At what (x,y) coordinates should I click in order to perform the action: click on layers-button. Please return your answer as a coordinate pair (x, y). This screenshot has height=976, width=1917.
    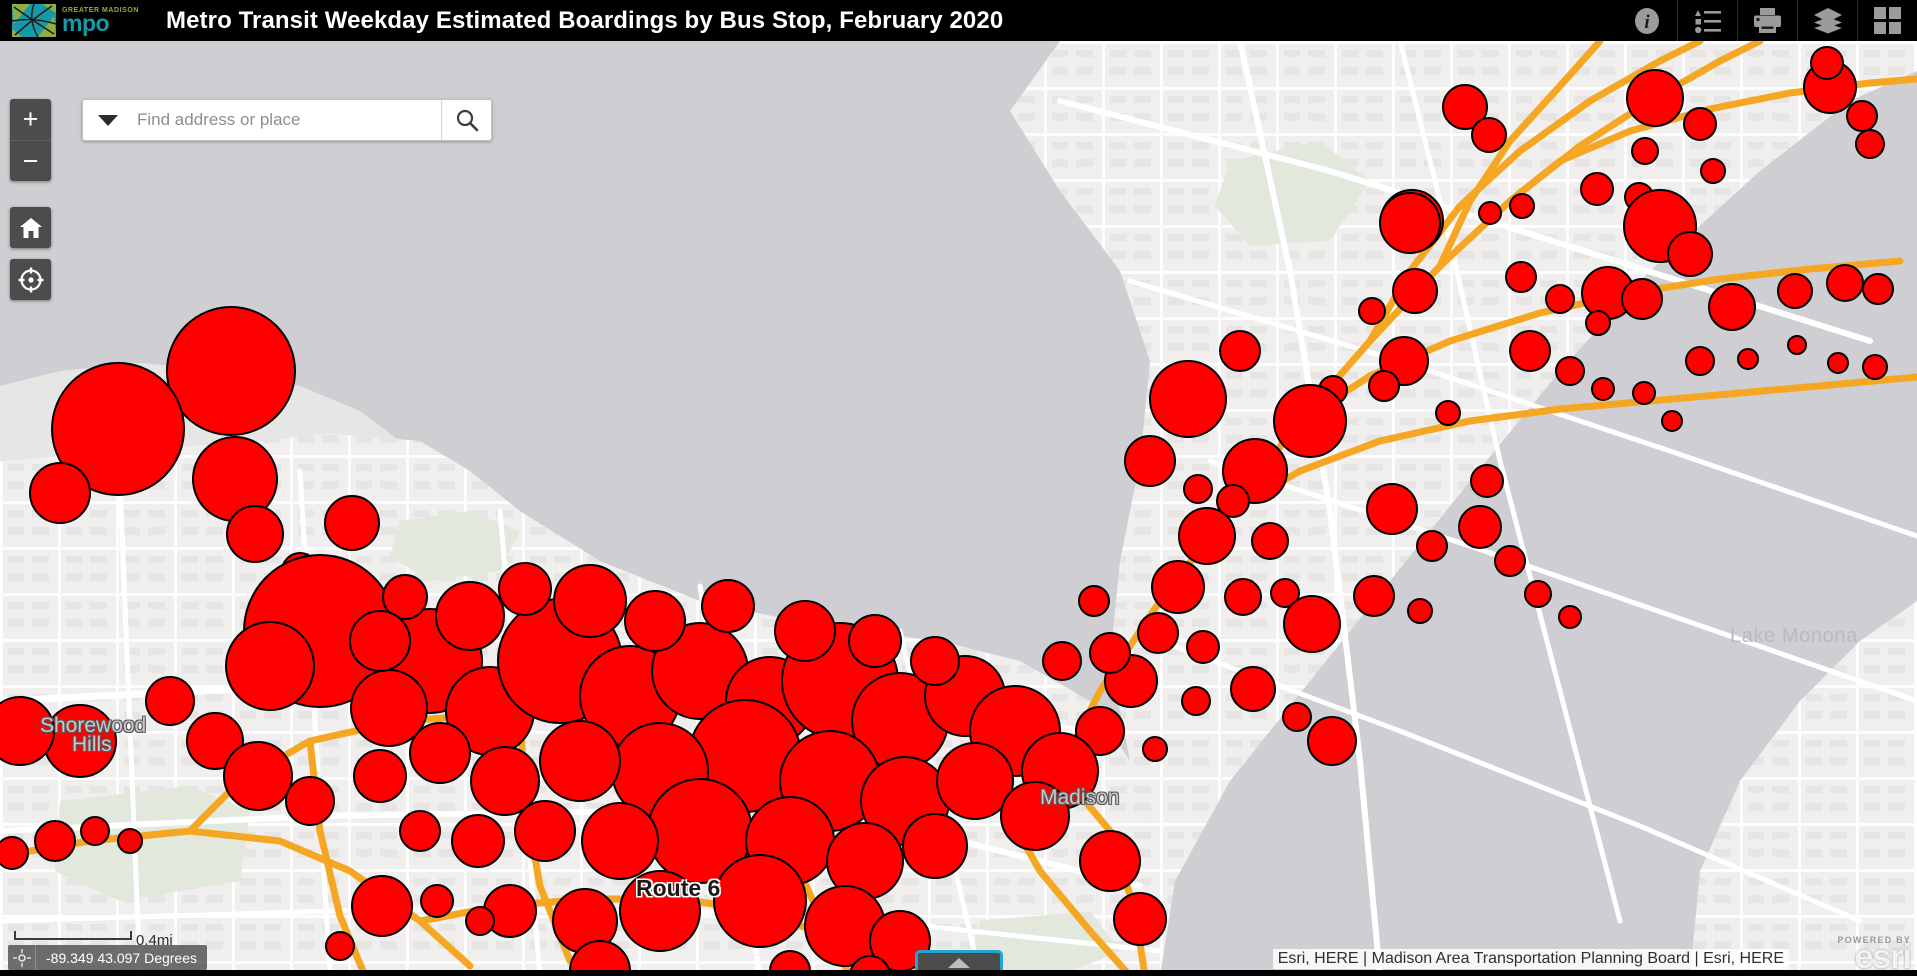
    Looking at the image, I should click on (1827, 20).